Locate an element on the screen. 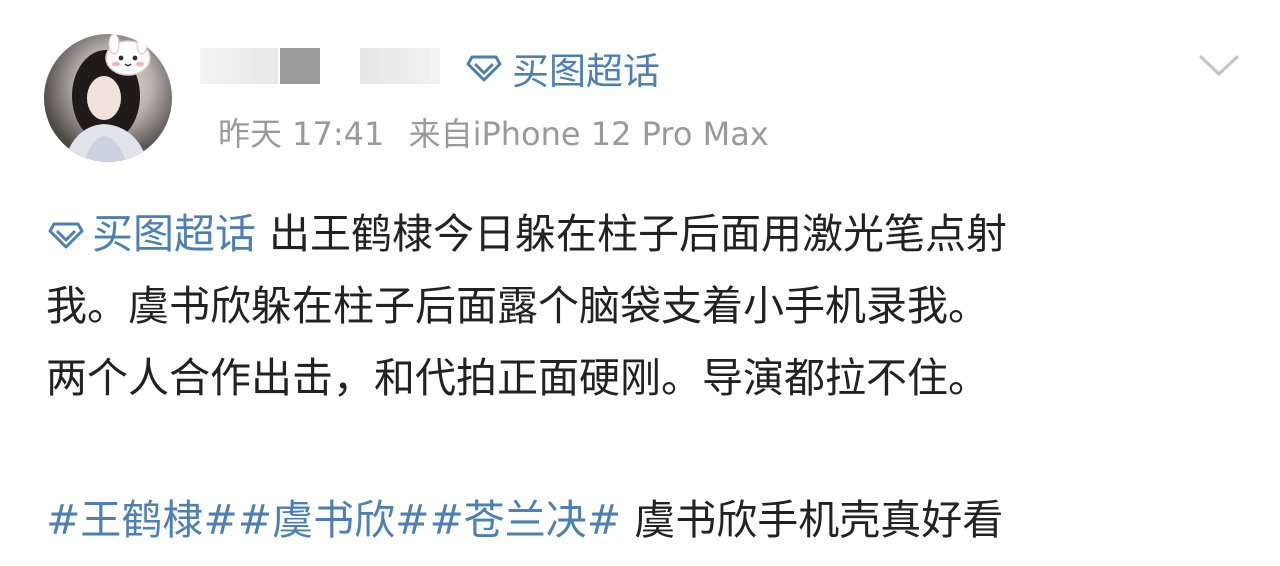 This screenshot has width=1280, height=566. post-time: 昨天 17:41 is located at coordinates (301, 134).